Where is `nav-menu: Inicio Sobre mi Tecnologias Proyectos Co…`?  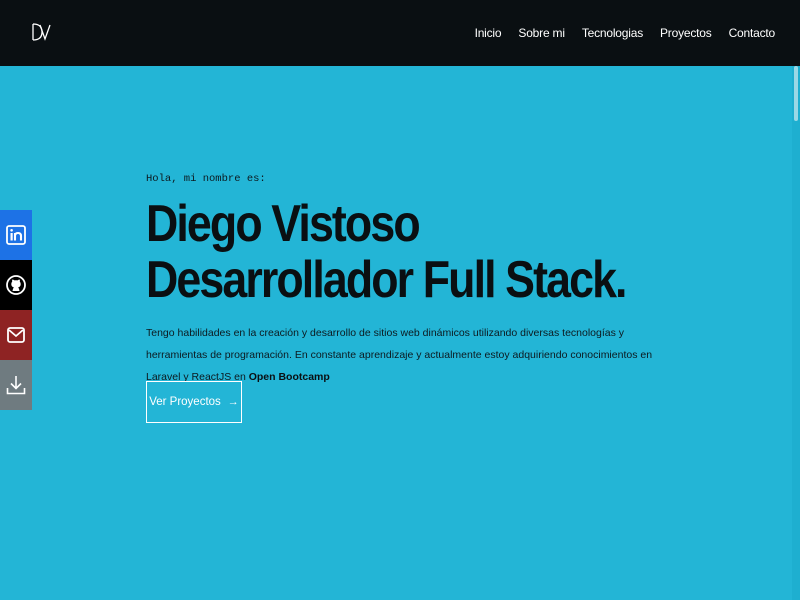
nav-menu: Inicio Sobre mi Tecnologias Proyectos Co… is located at coordinates (617, 33).